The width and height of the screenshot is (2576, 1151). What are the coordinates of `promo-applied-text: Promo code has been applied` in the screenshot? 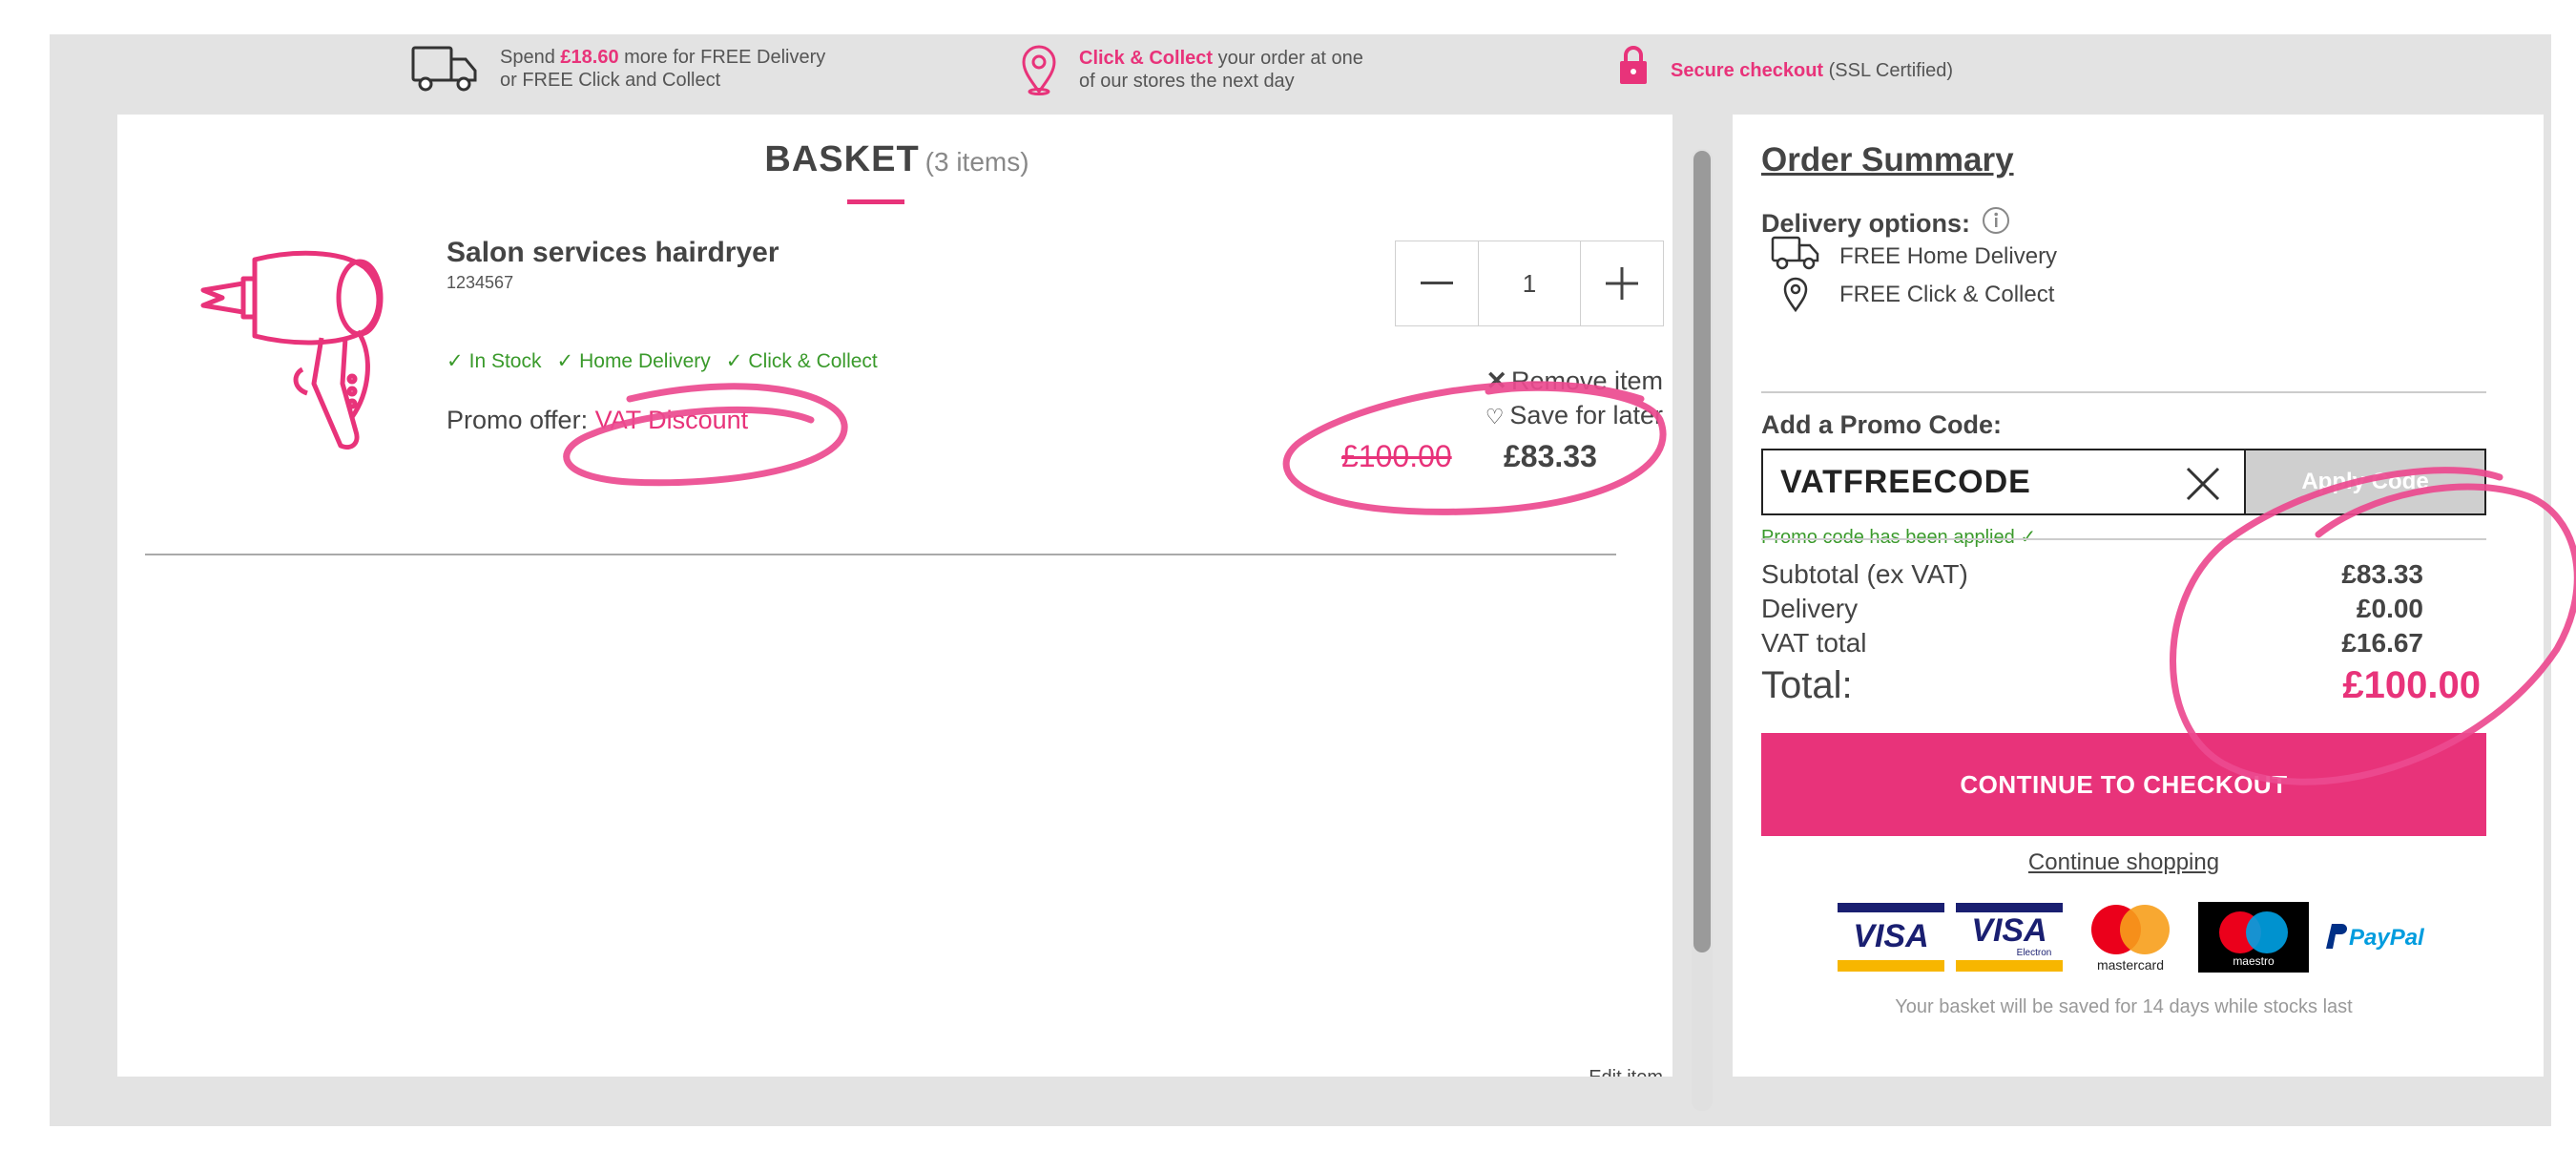 It's located at (1888, 537).